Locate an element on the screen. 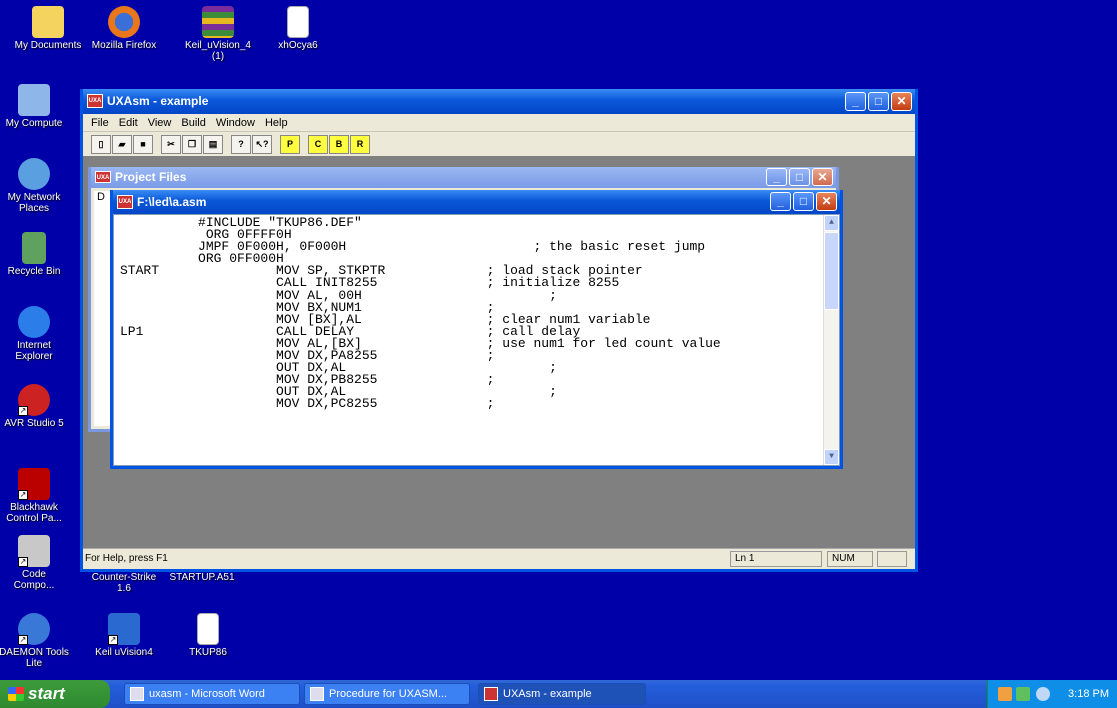 This screenshot has width=1117, height=708. desktop-icon-counter-strike: Counter-Strike 1.6 is located at coordinates (124, 583).